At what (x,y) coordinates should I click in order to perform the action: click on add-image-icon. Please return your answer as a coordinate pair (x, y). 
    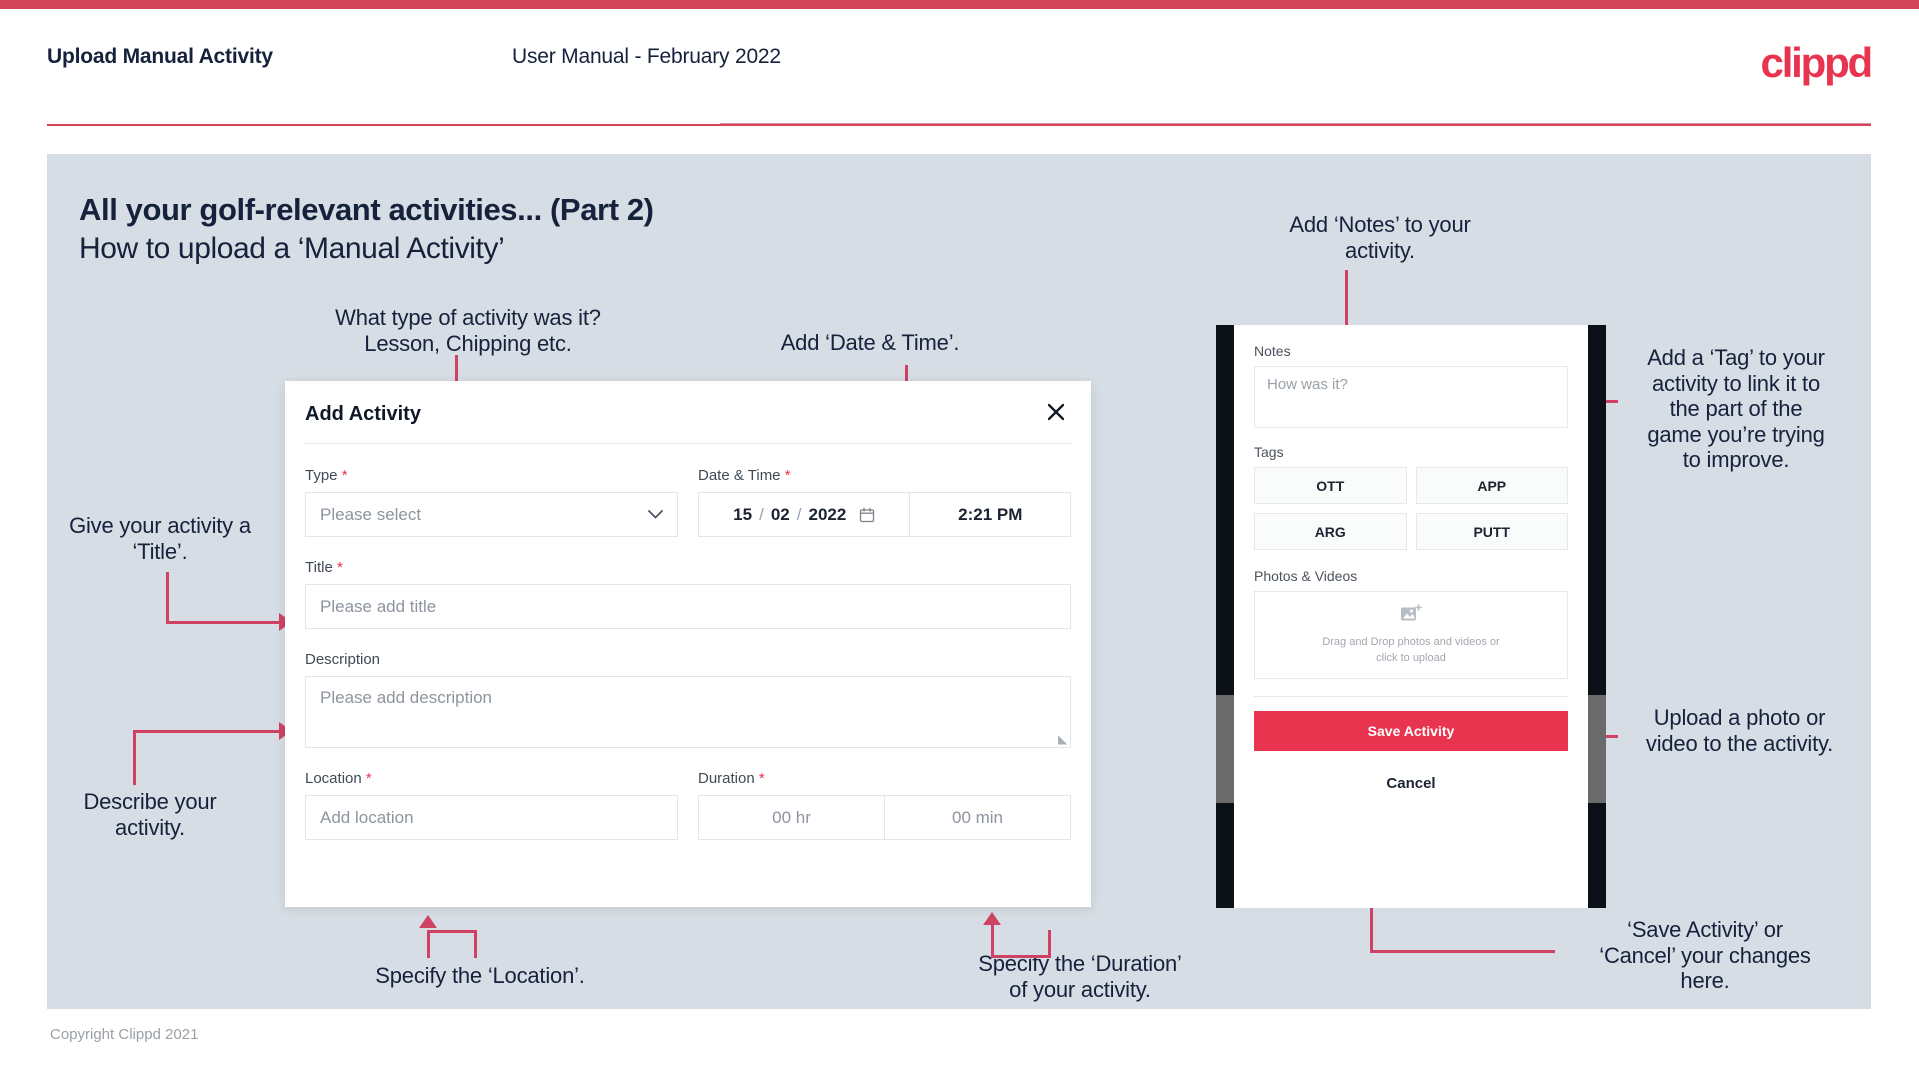
    Looking at the image, I should click on (1411, 616).